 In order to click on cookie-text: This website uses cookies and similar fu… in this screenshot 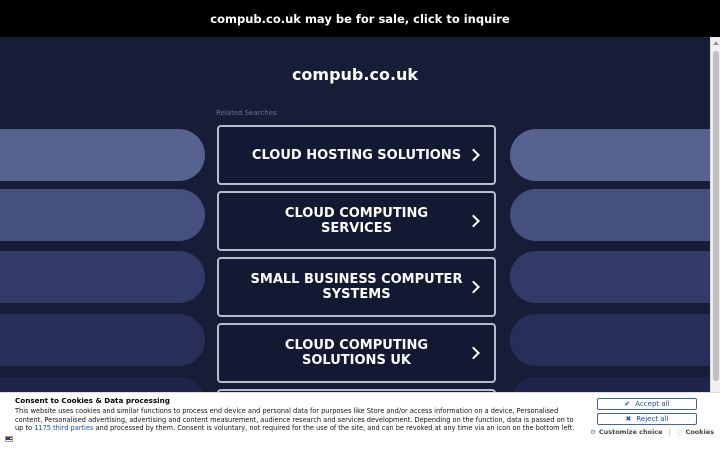, I will do `click(299, 420)`.